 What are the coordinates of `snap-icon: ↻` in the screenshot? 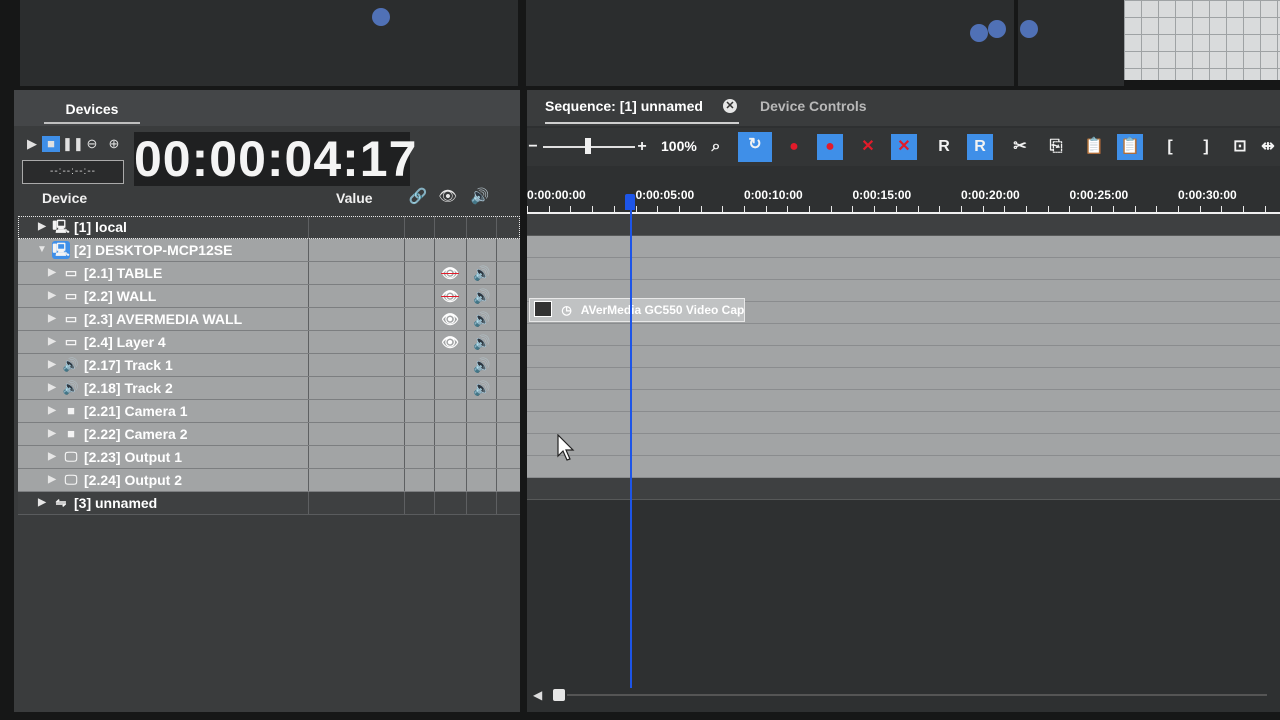 It's located at (755, 147).